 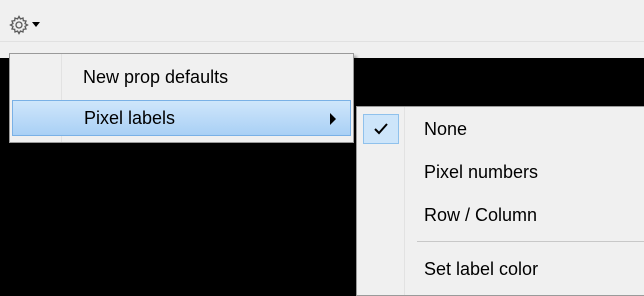 I want to click on menu-item-pixel-labels: Pixel labels, so click(x=181, y=118).